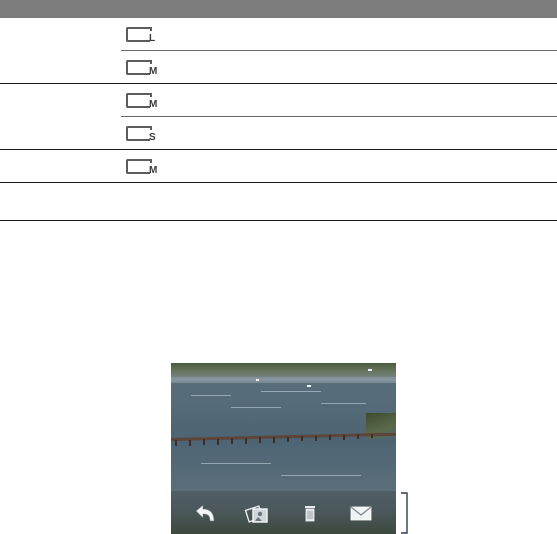 This screenshot has height=534, width=557. I want to click on back-button, so click(205, 513).